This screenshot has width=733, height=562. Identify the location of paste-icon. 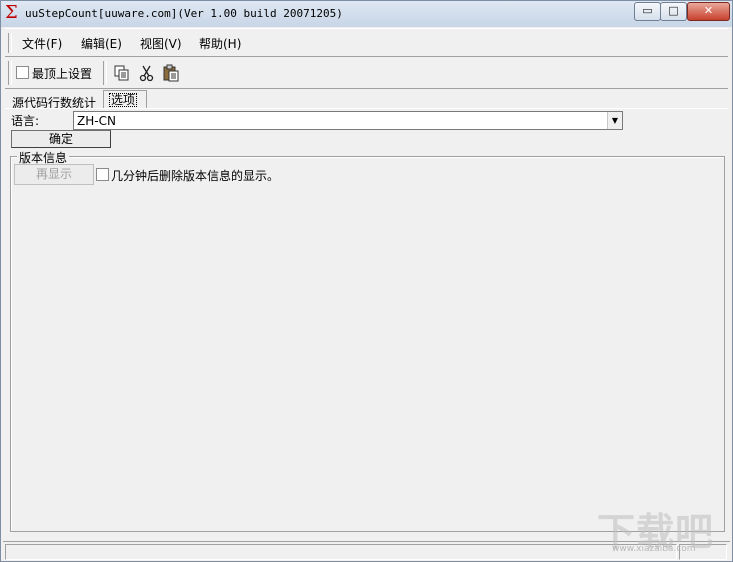
(171, 73).